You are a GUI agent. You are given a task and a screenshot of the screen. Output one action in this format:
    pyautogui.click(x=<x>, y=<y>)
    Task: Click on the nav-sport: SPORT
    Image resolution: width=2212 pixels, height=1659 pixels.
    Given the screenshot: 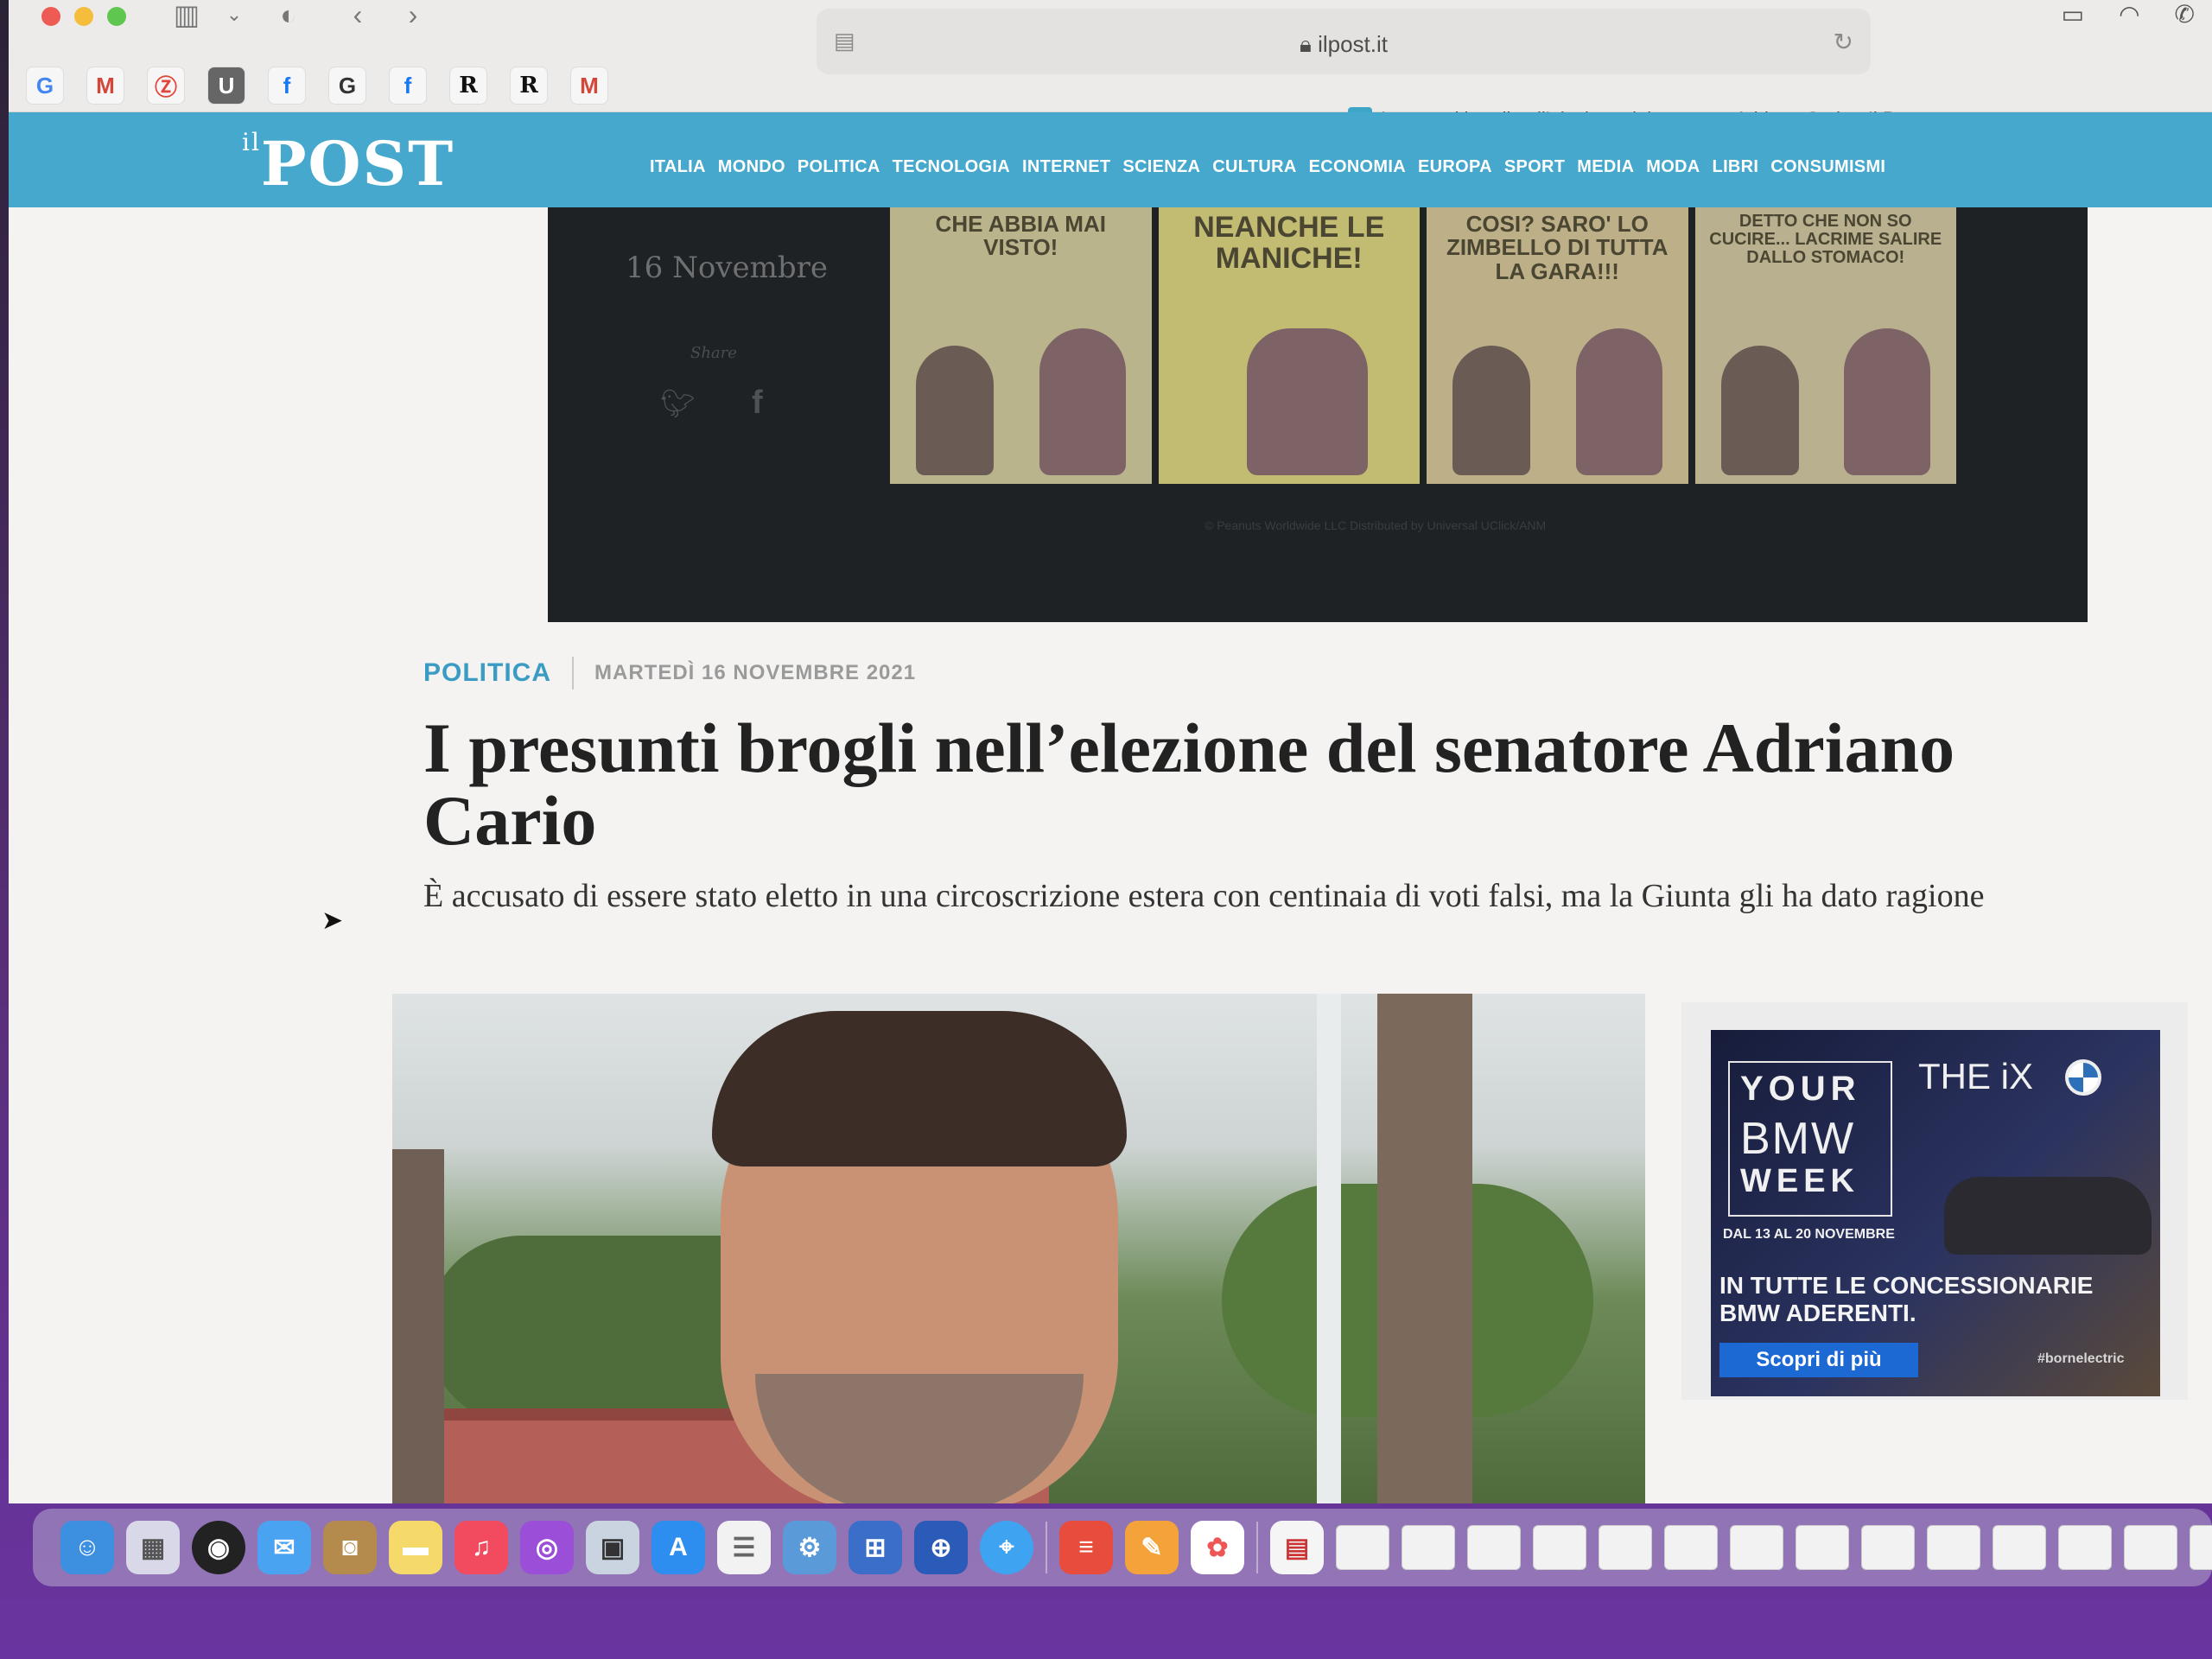 What is the action you would take?
    pyautogui.click(x=1534, y=167)
    